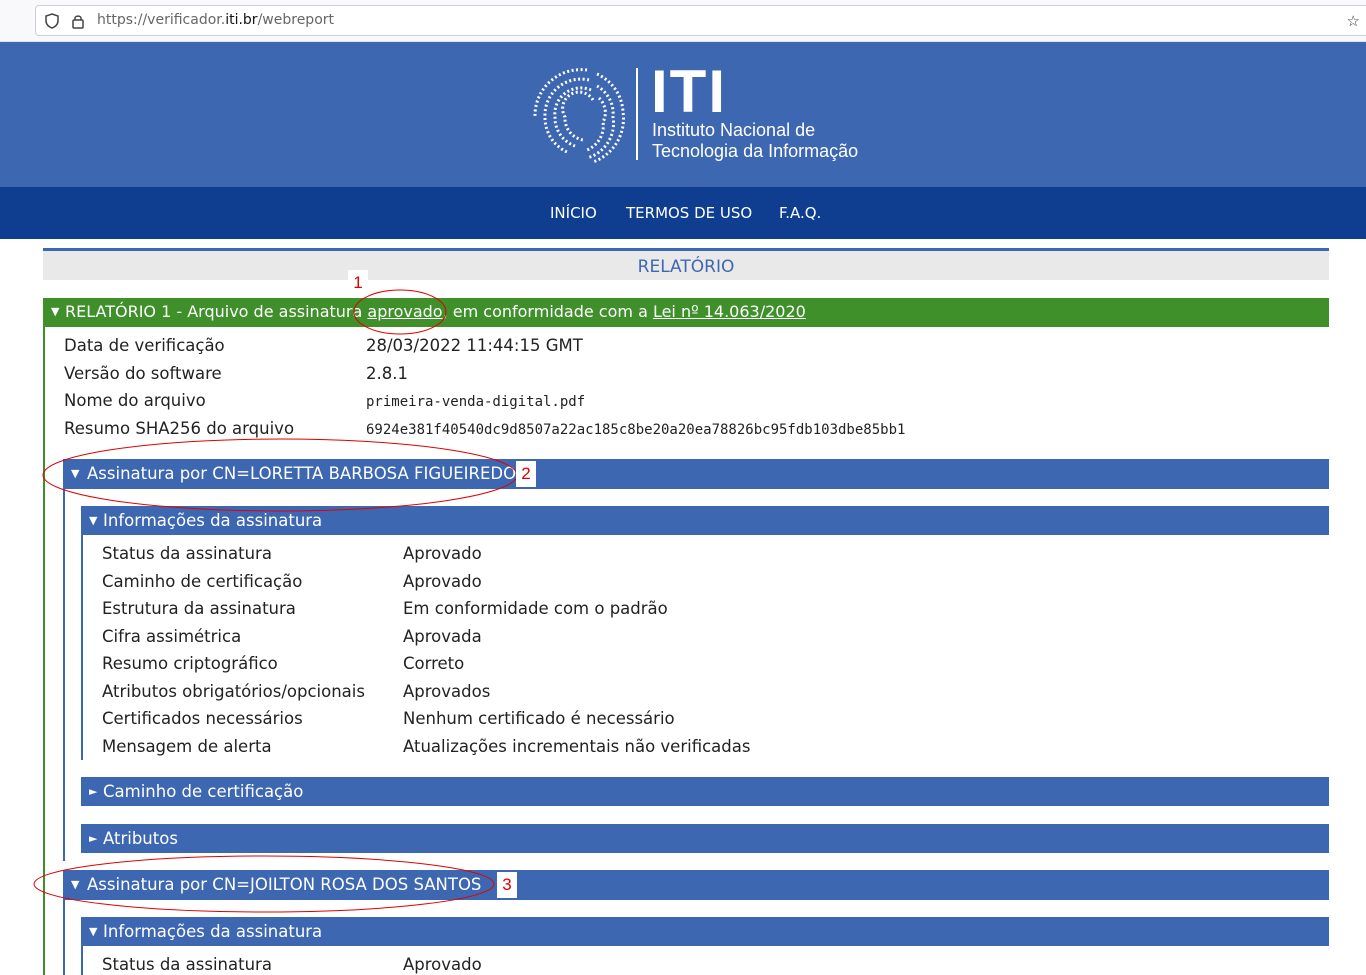  What do you see at coordinates (689, 213) in the screenshot?
I see `nav-item-termos-de-uso: TERMOS DE USO` at bounding box center [689, 213].